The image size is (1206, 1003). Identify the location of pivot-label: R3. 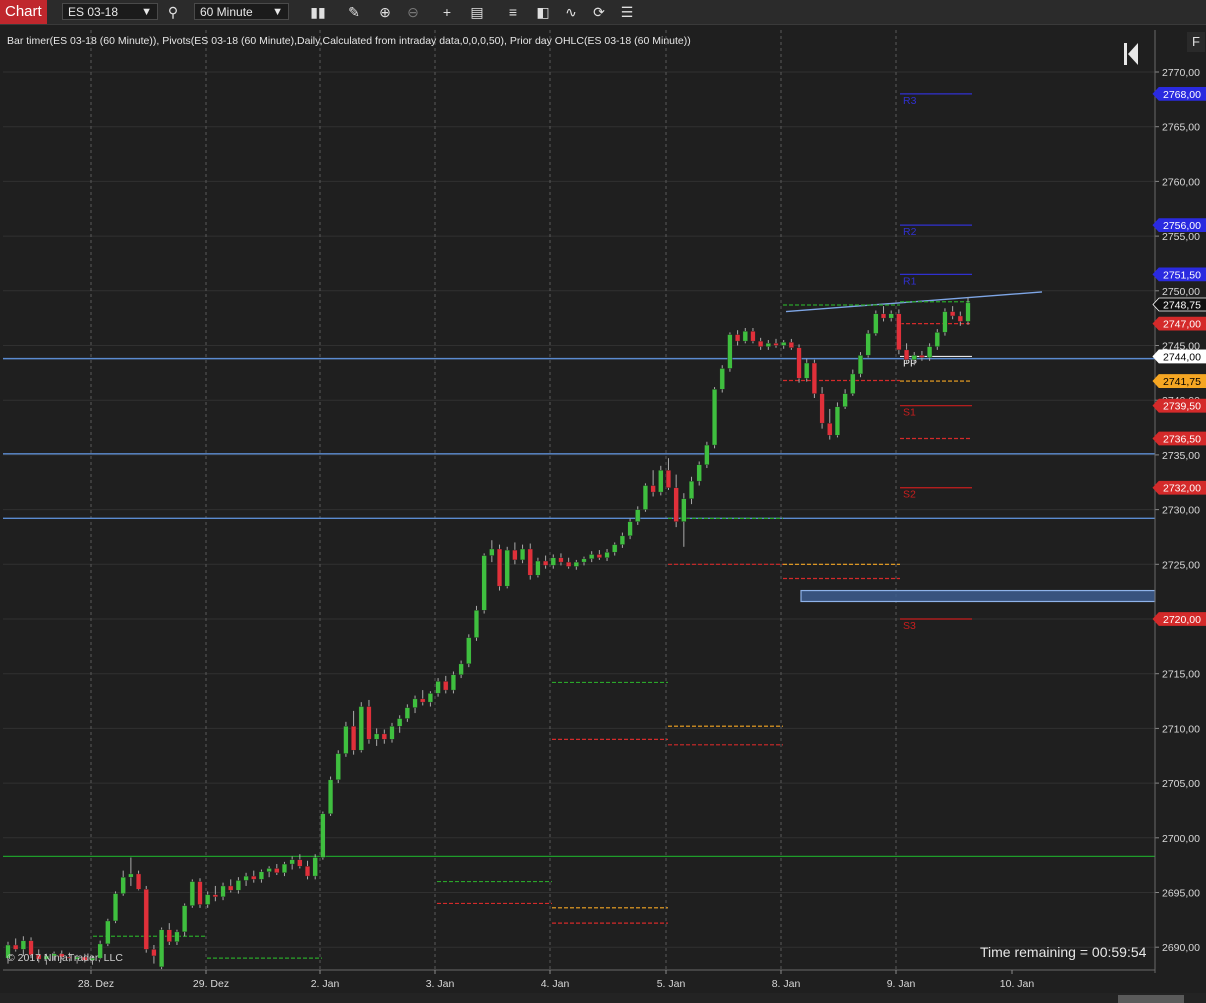
(910, 101).